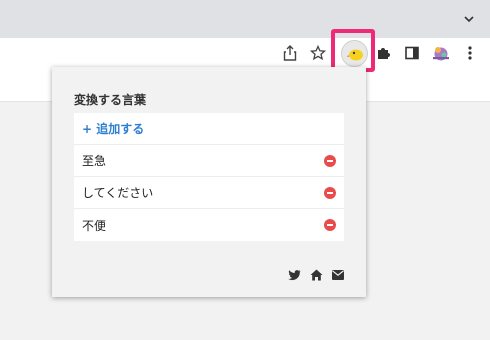 The height and width of the screenshot is (340, 490). What do you see at coordinates (110, 100) in the screenshot?
I see `popup-title: 変換する言葉` at bounding box center [110, 100].